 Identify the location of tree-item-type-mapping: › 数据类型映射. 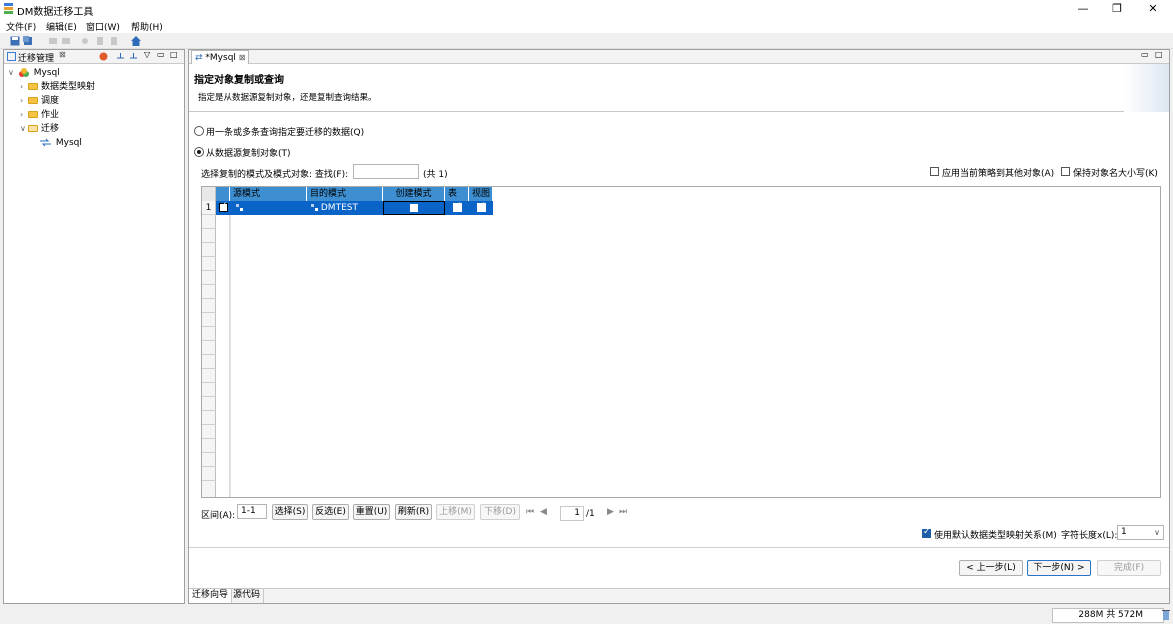
(57, 87).